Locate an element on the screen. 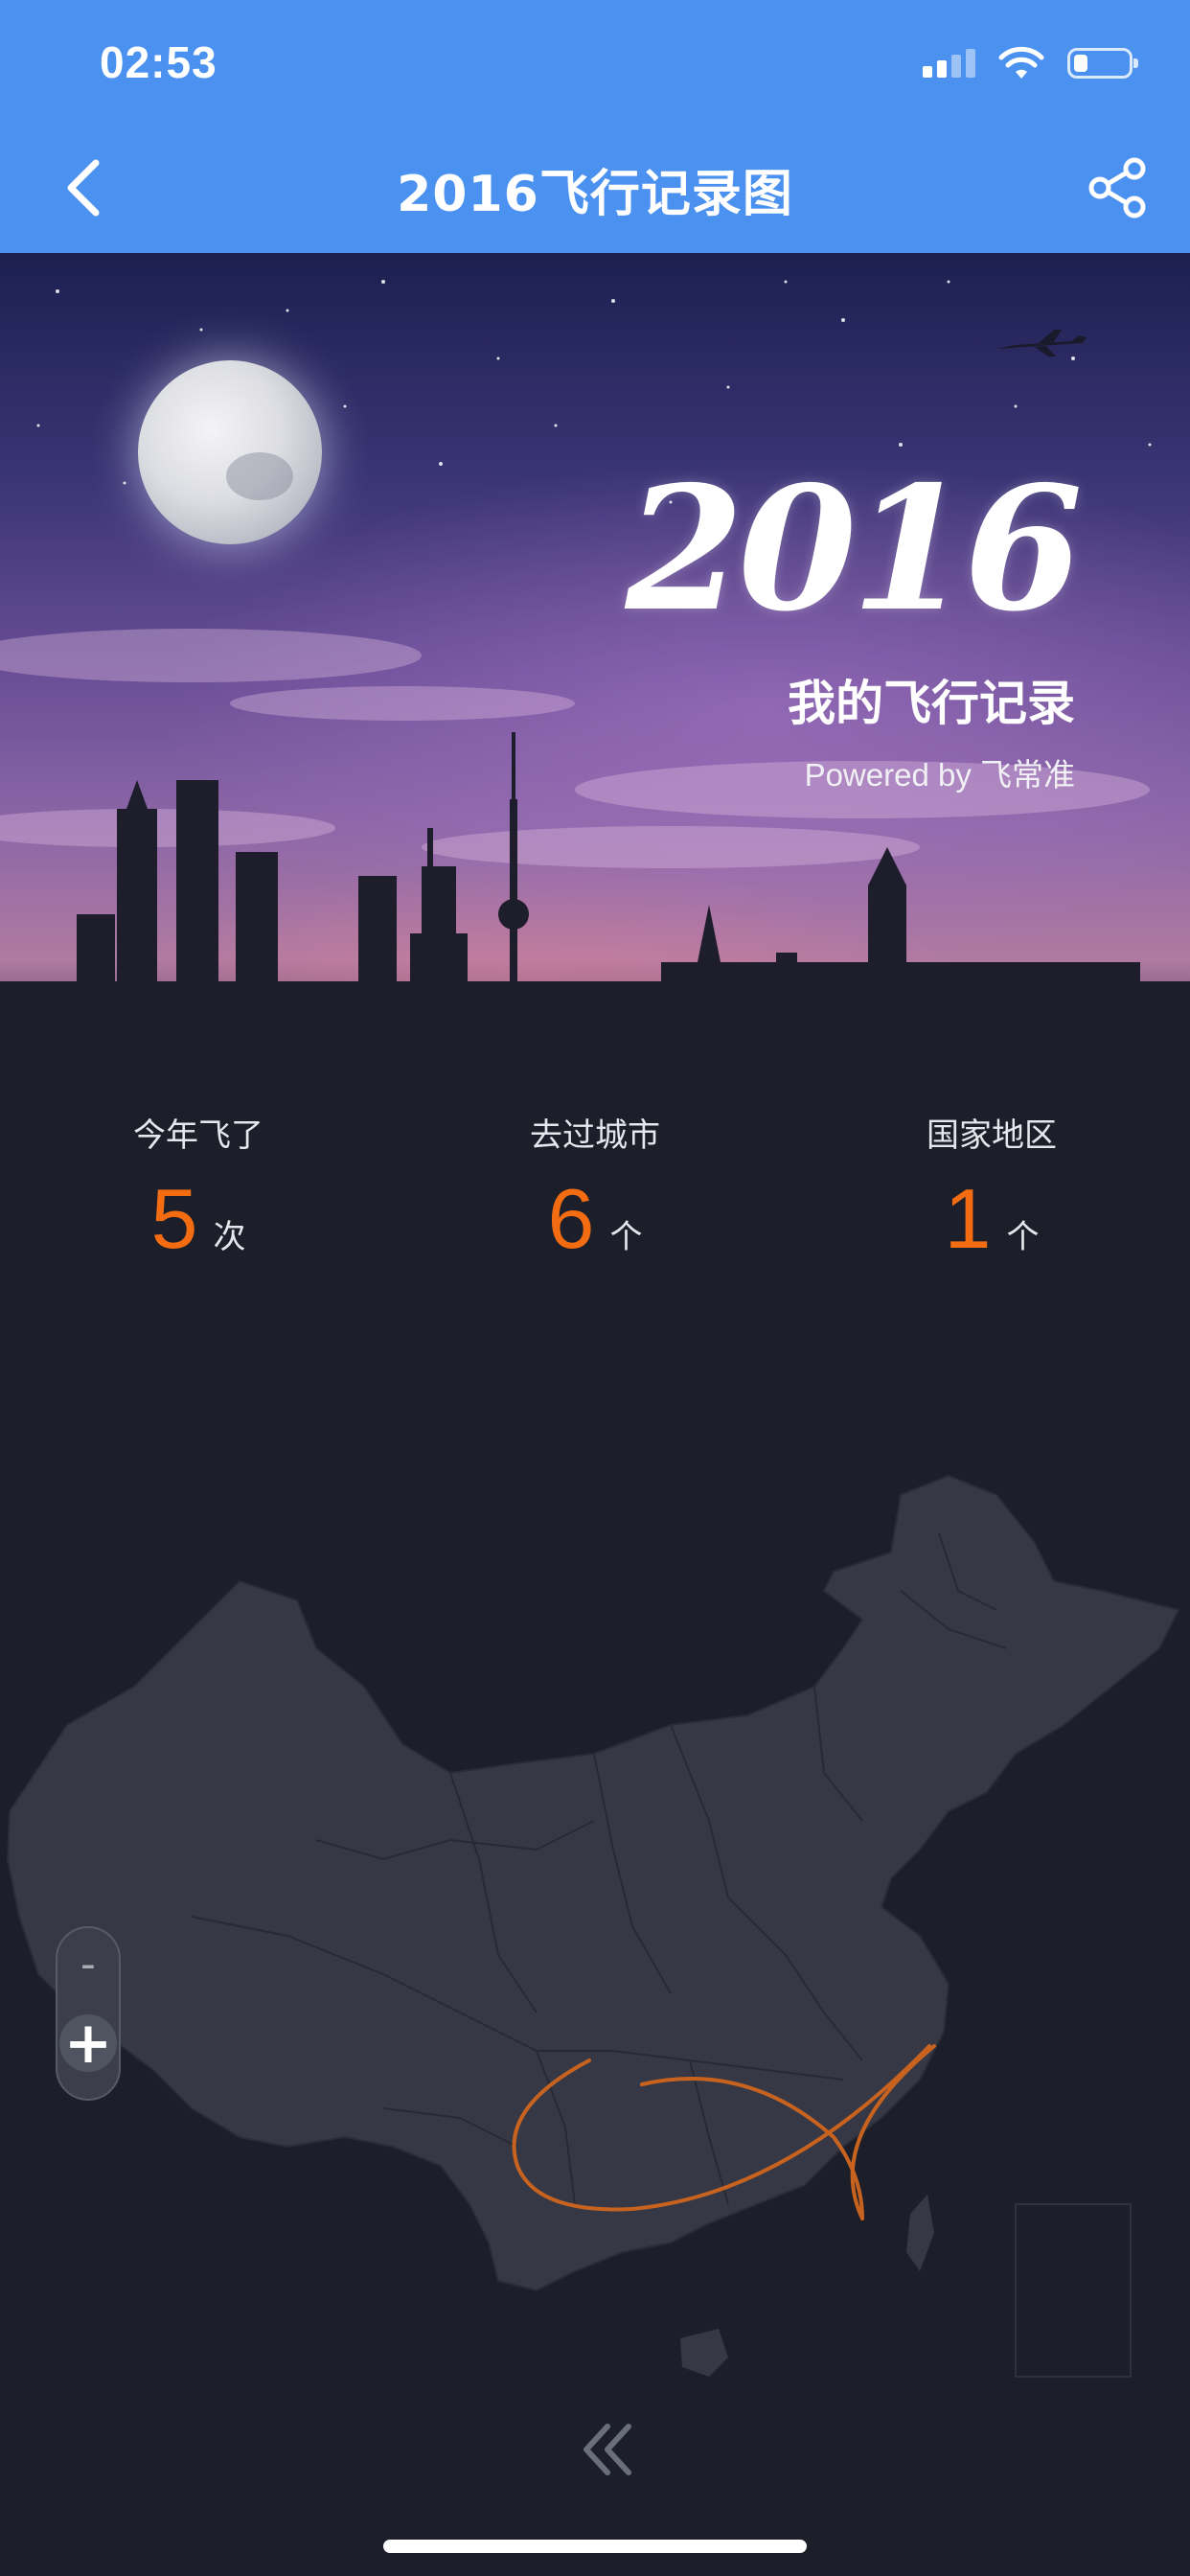 The image size is (1190, 2576). stat-unit: 次 is located at coordinates (230, 1237).